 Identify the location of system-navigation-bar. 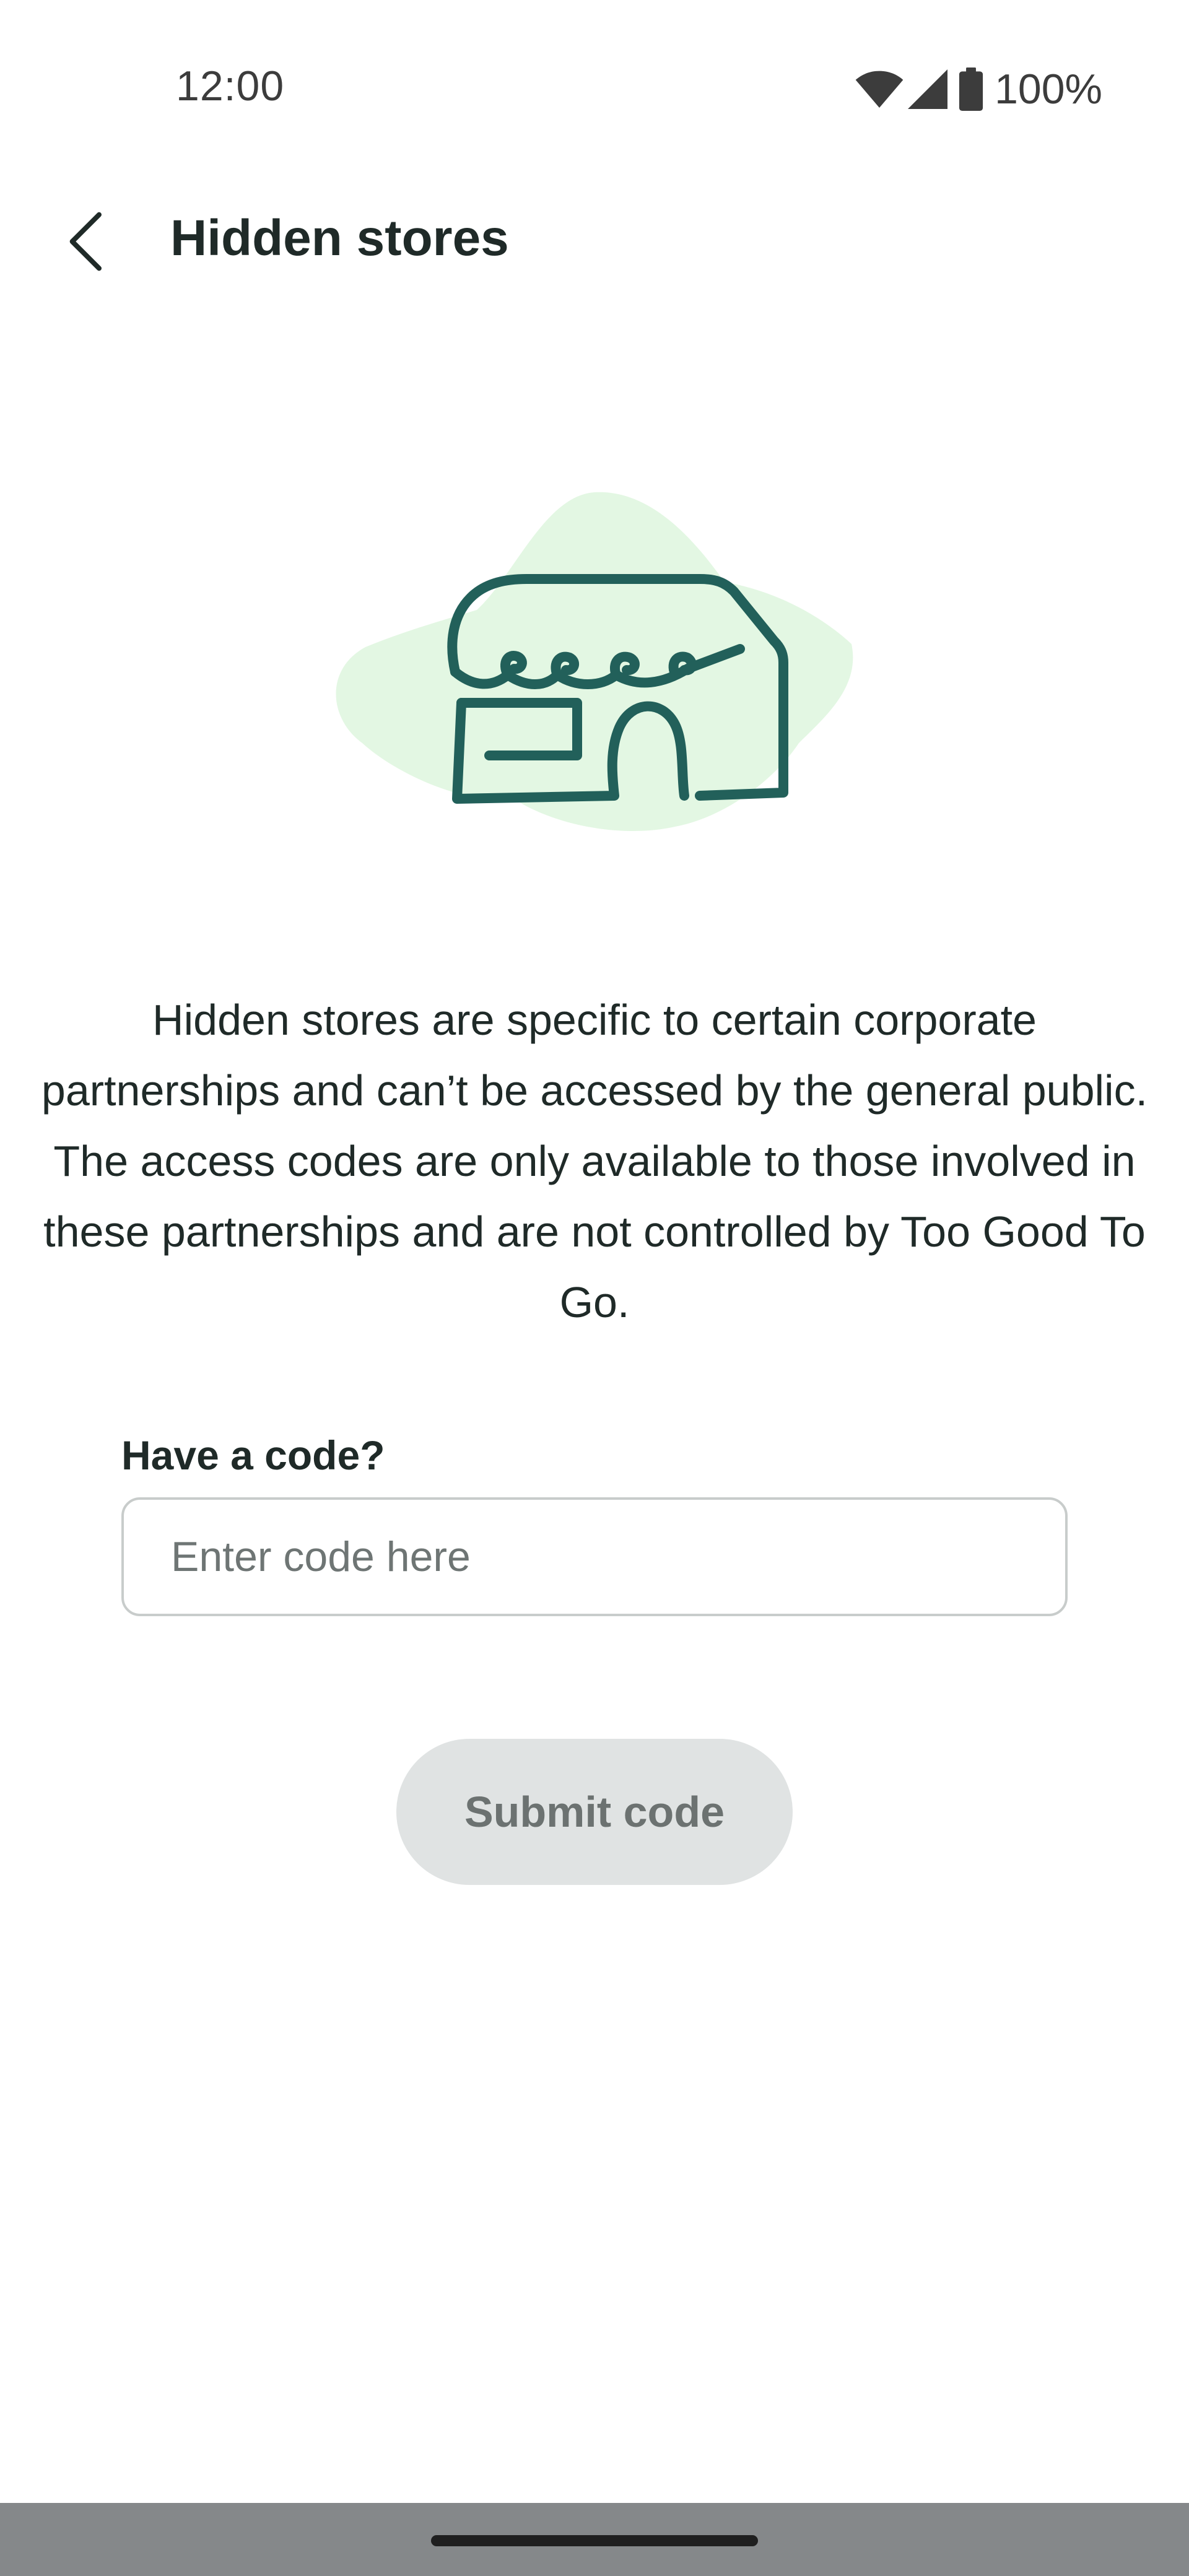
(594, 2539).